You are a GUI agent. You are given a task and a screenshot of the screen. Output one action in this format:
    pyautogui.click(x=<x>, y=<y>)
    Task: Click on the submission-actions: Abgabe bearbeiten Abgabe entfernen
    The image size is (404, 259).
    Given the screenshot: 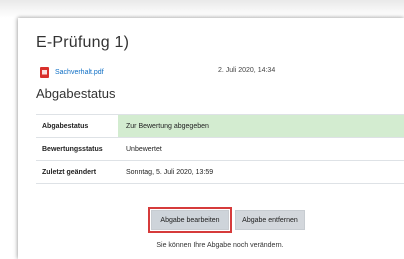 What is the action you would take?
    pyautogui.click(x=220, y=220)
    